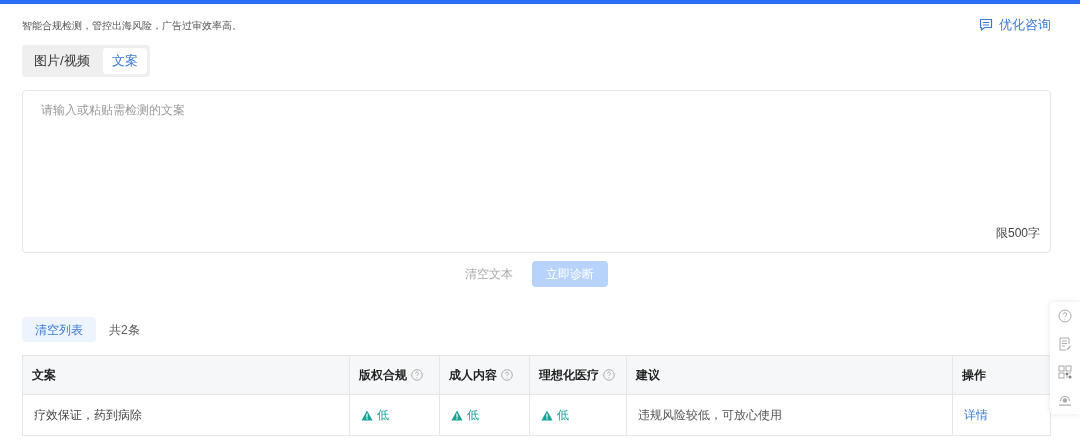  What do you see at coordinates (1065, 344) in the screenshot?
I see `edit-note-icon` at bounding box center [1065, 344].